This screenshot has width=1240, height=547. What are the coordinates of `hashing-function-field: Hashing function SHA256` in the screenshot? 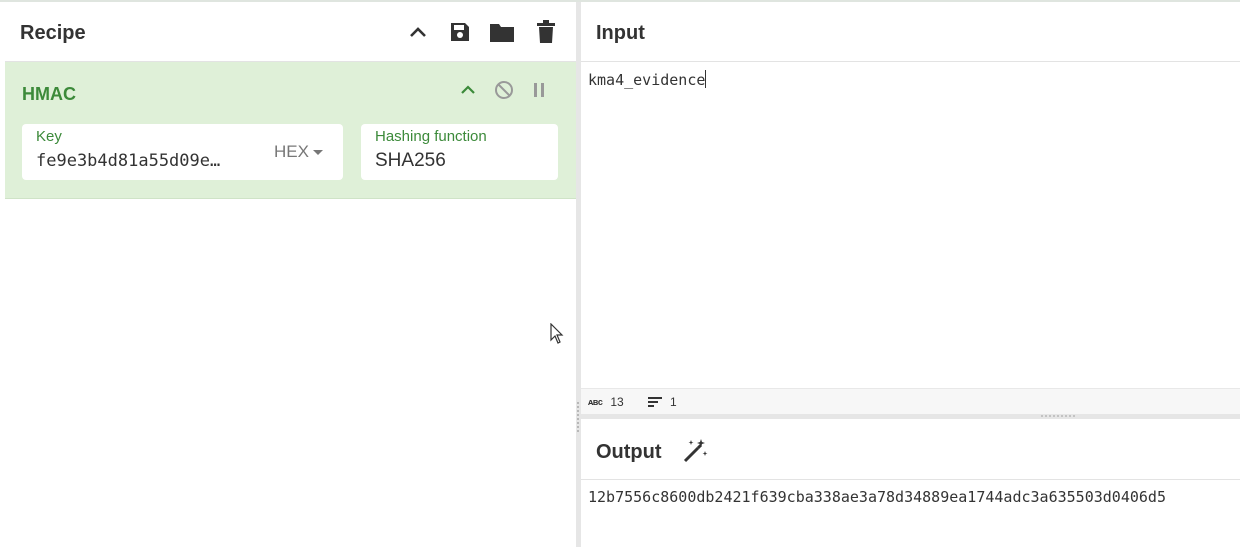 It's located at (459, 152).